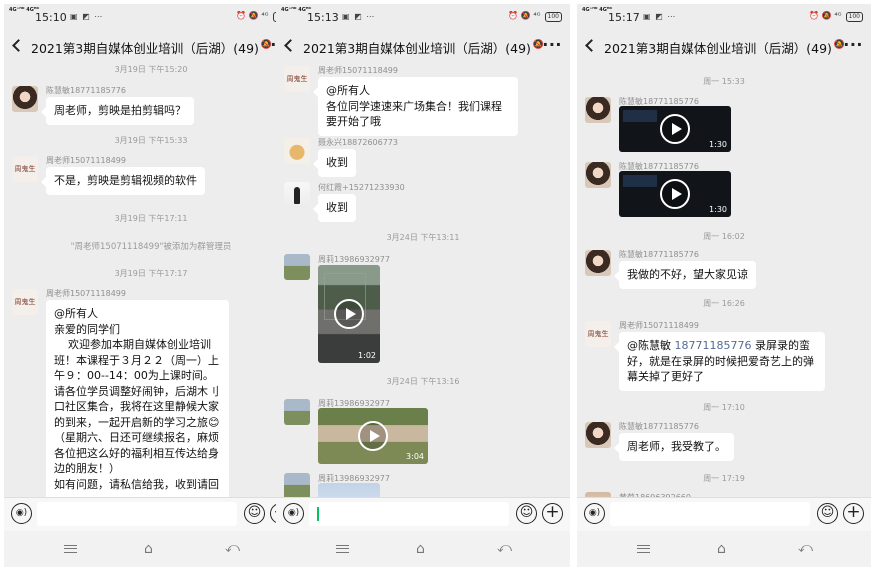  I want to click on timestamp: 周一 16:26, so click(724, 303).